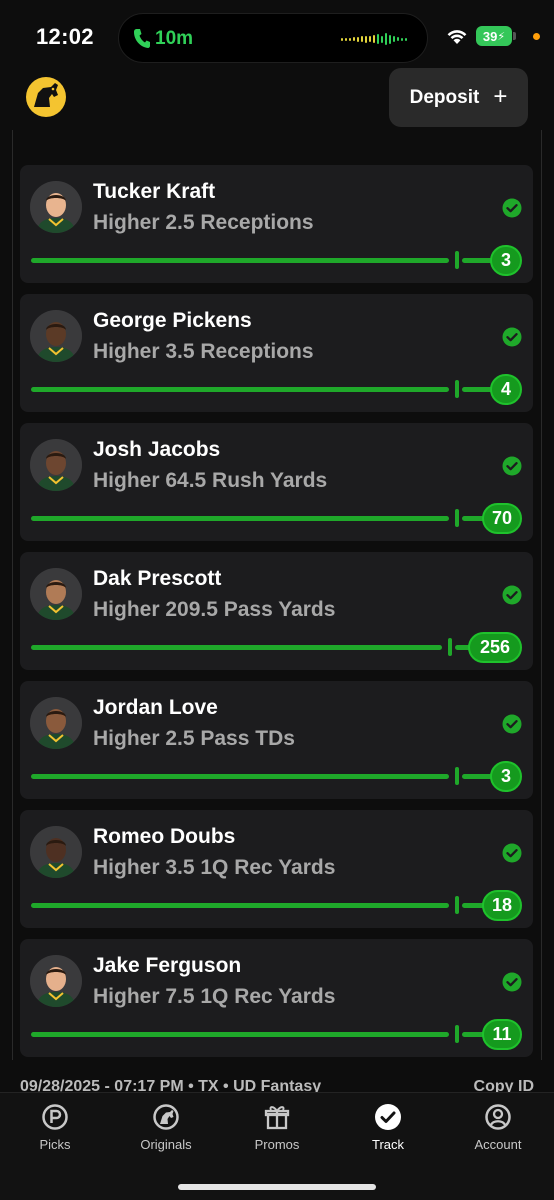  What do you see at coordinates (514, 36) in the screenshot?
I see `battery-cap` at bounding box center [514, 36].